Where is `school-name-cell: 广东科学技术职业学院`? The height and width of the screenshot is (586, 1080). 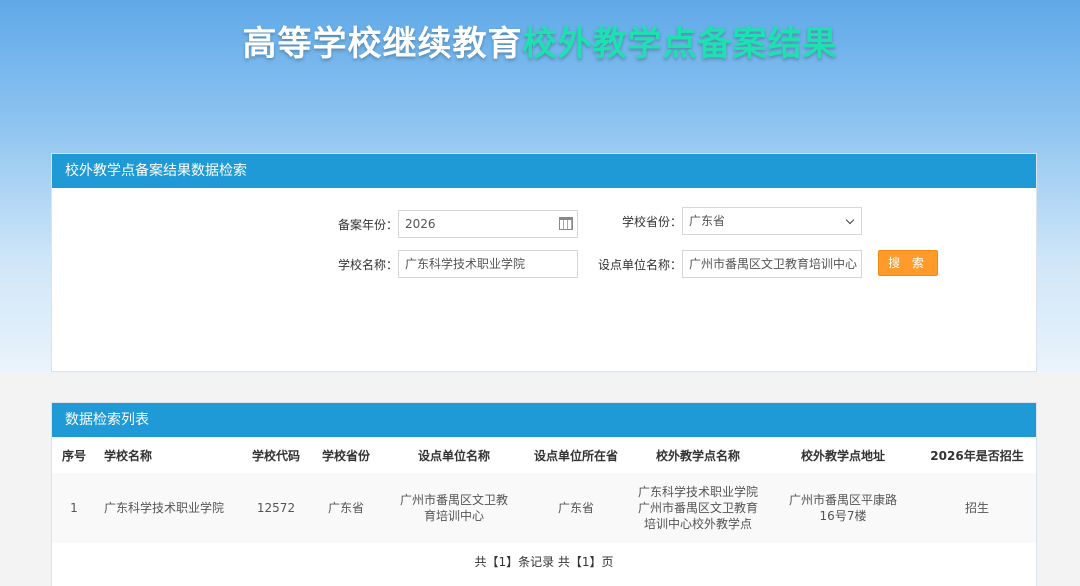 school-name-cell: 广东科学技术职业学院 is located at coordinates (170, 508).